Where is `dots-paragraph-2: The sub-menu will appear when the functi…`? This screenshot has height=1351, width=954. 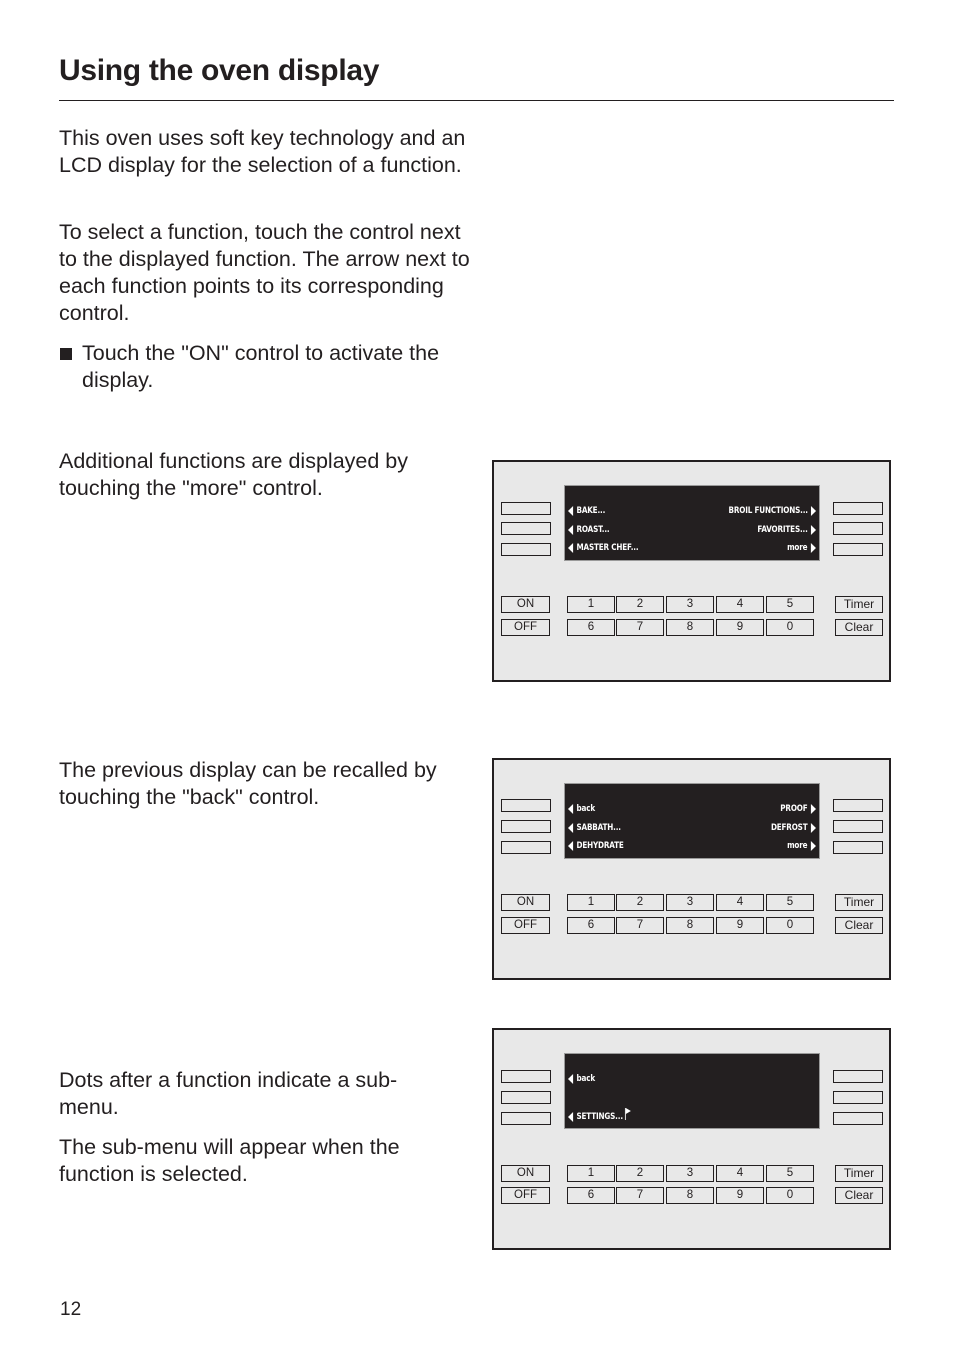
dots-paragraph-2: The sub-menu will appear when the functi… is located at coordinates (229, 1160).